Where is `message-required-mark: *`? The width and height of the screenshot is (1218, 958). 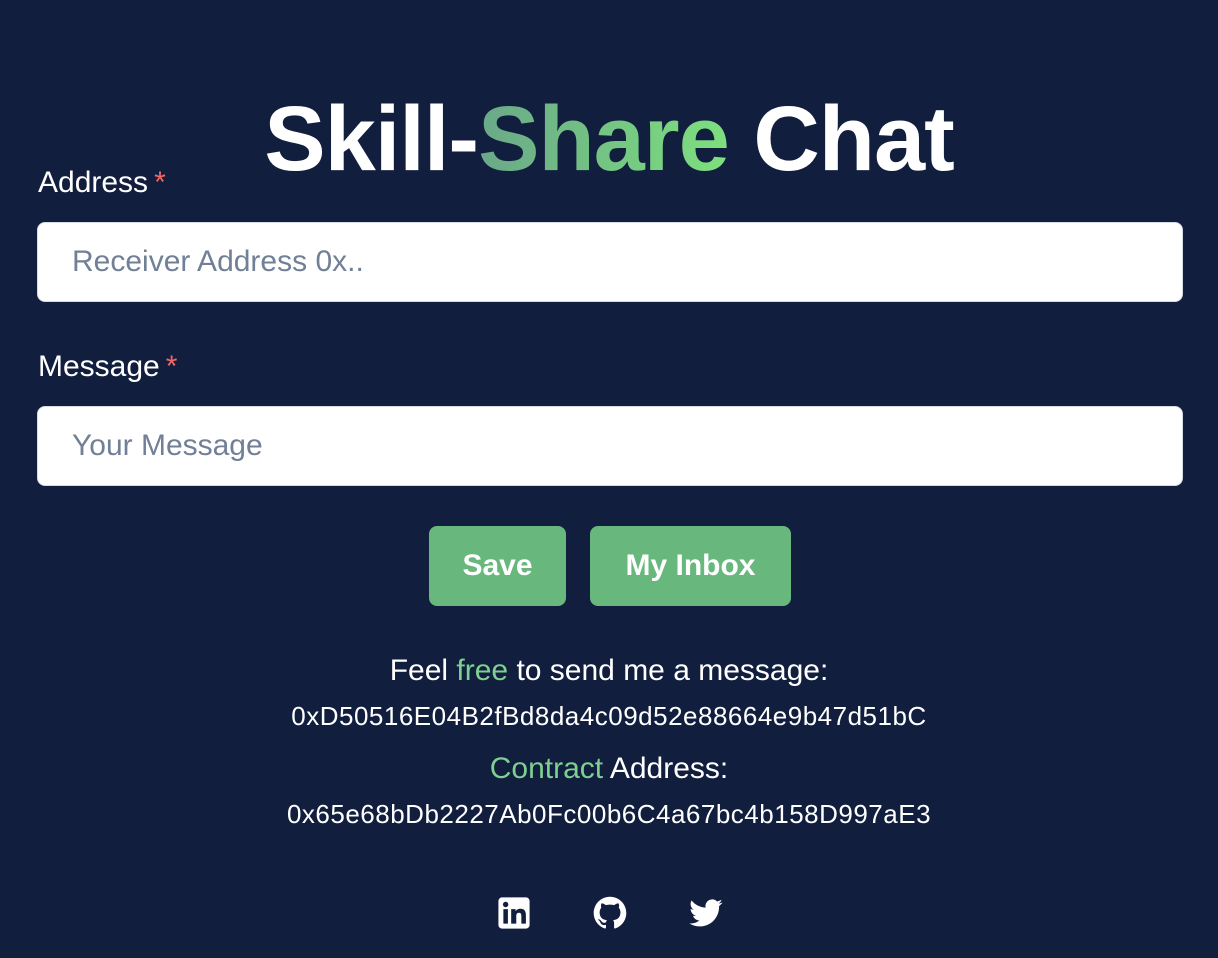
message-required-mark: * is located at coordinates (171, 366).